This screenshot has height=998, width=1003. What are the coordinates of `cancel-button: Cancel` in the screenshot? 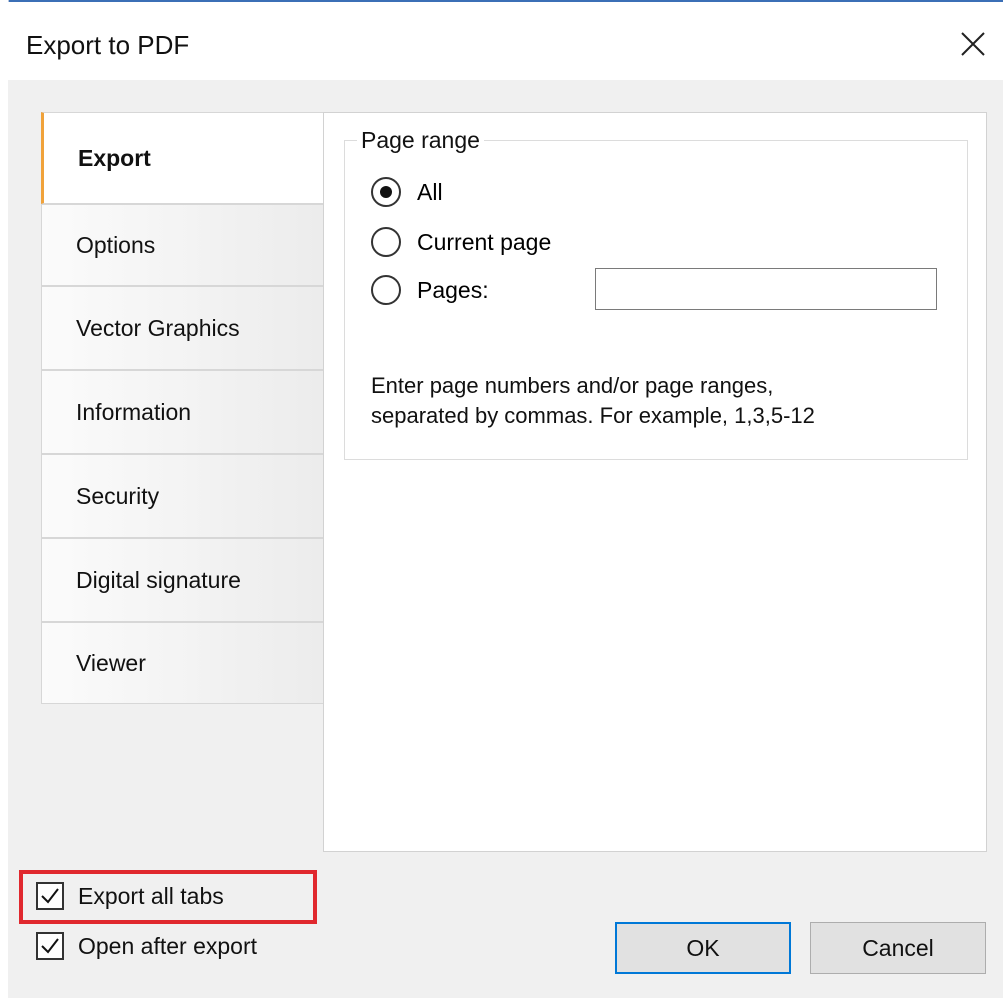 It's located at (898, 948).